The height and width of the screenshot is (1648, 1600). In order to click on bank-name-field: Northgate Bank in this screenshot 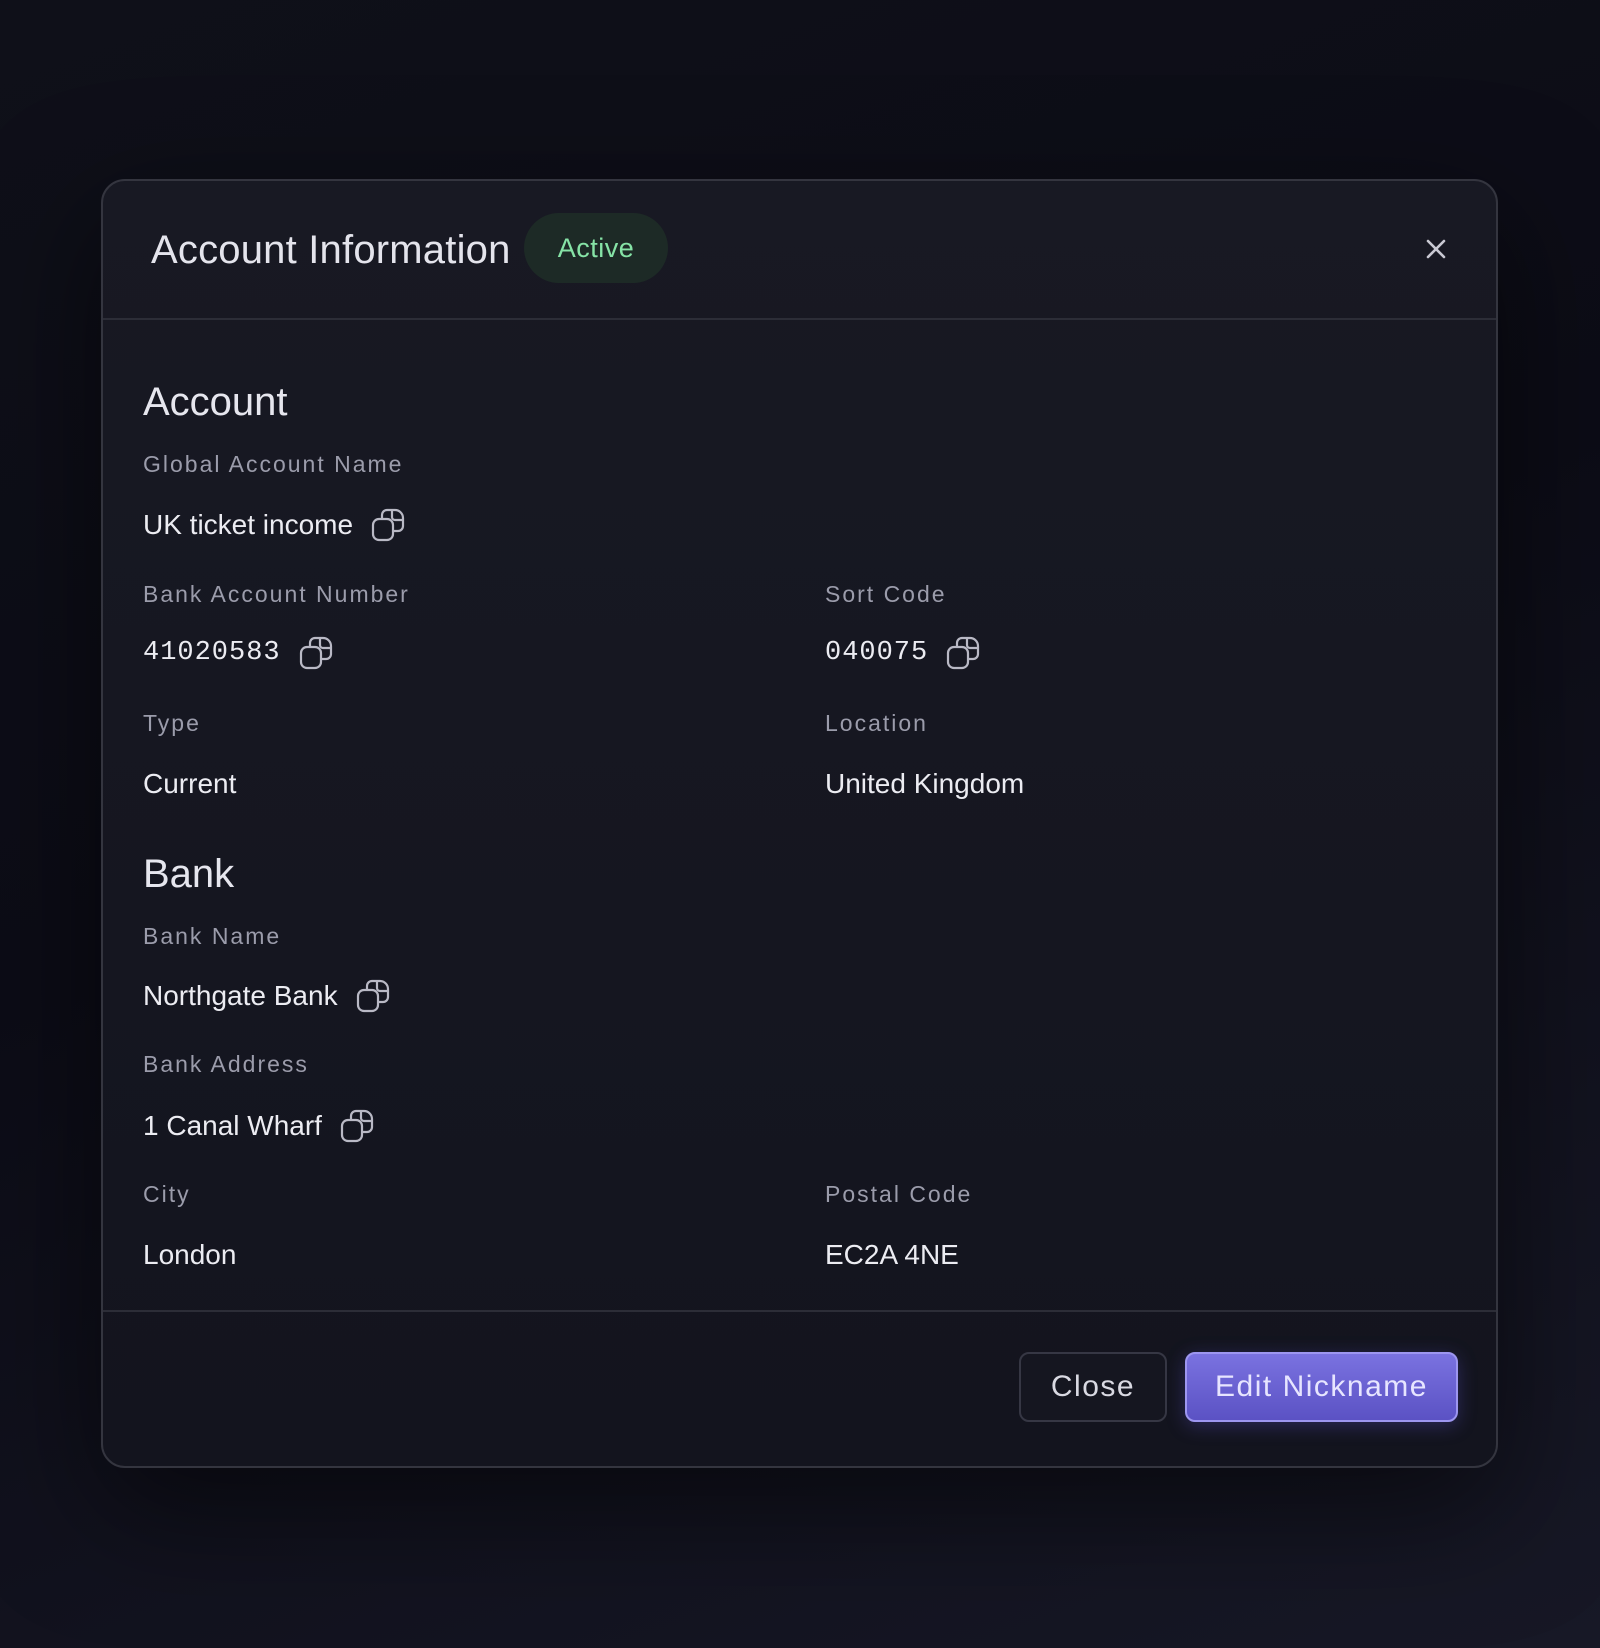, I will do `click(267, 996)`.